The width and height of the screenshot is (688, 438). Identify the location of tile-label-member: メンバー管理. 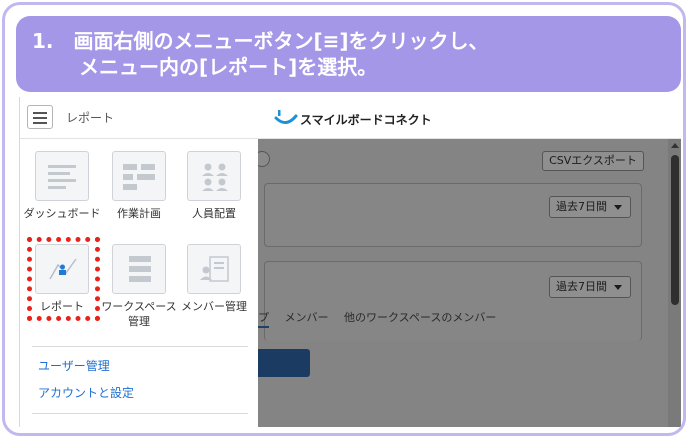
(214, 306).